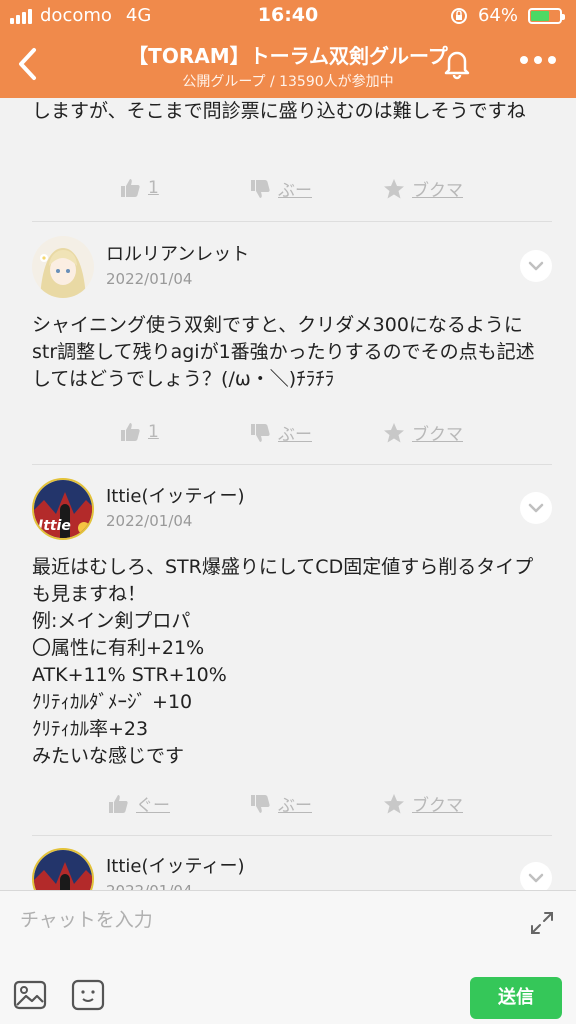 The height and width of the screenshot is (1024, 576). Describe the element at coordinates (88, 995) in the screenshot. I see `sticker-icon` at that location.